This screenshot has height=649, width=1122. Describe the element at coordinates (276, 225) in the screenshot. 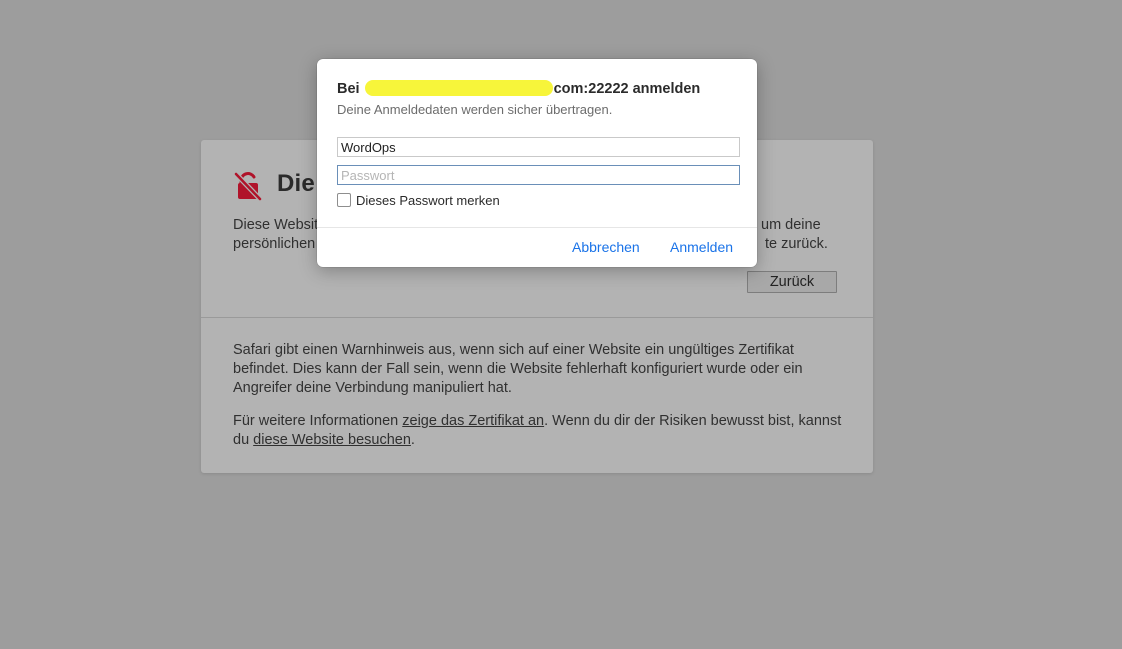

I see `warning-line1-start: Diese Websit` at that location.